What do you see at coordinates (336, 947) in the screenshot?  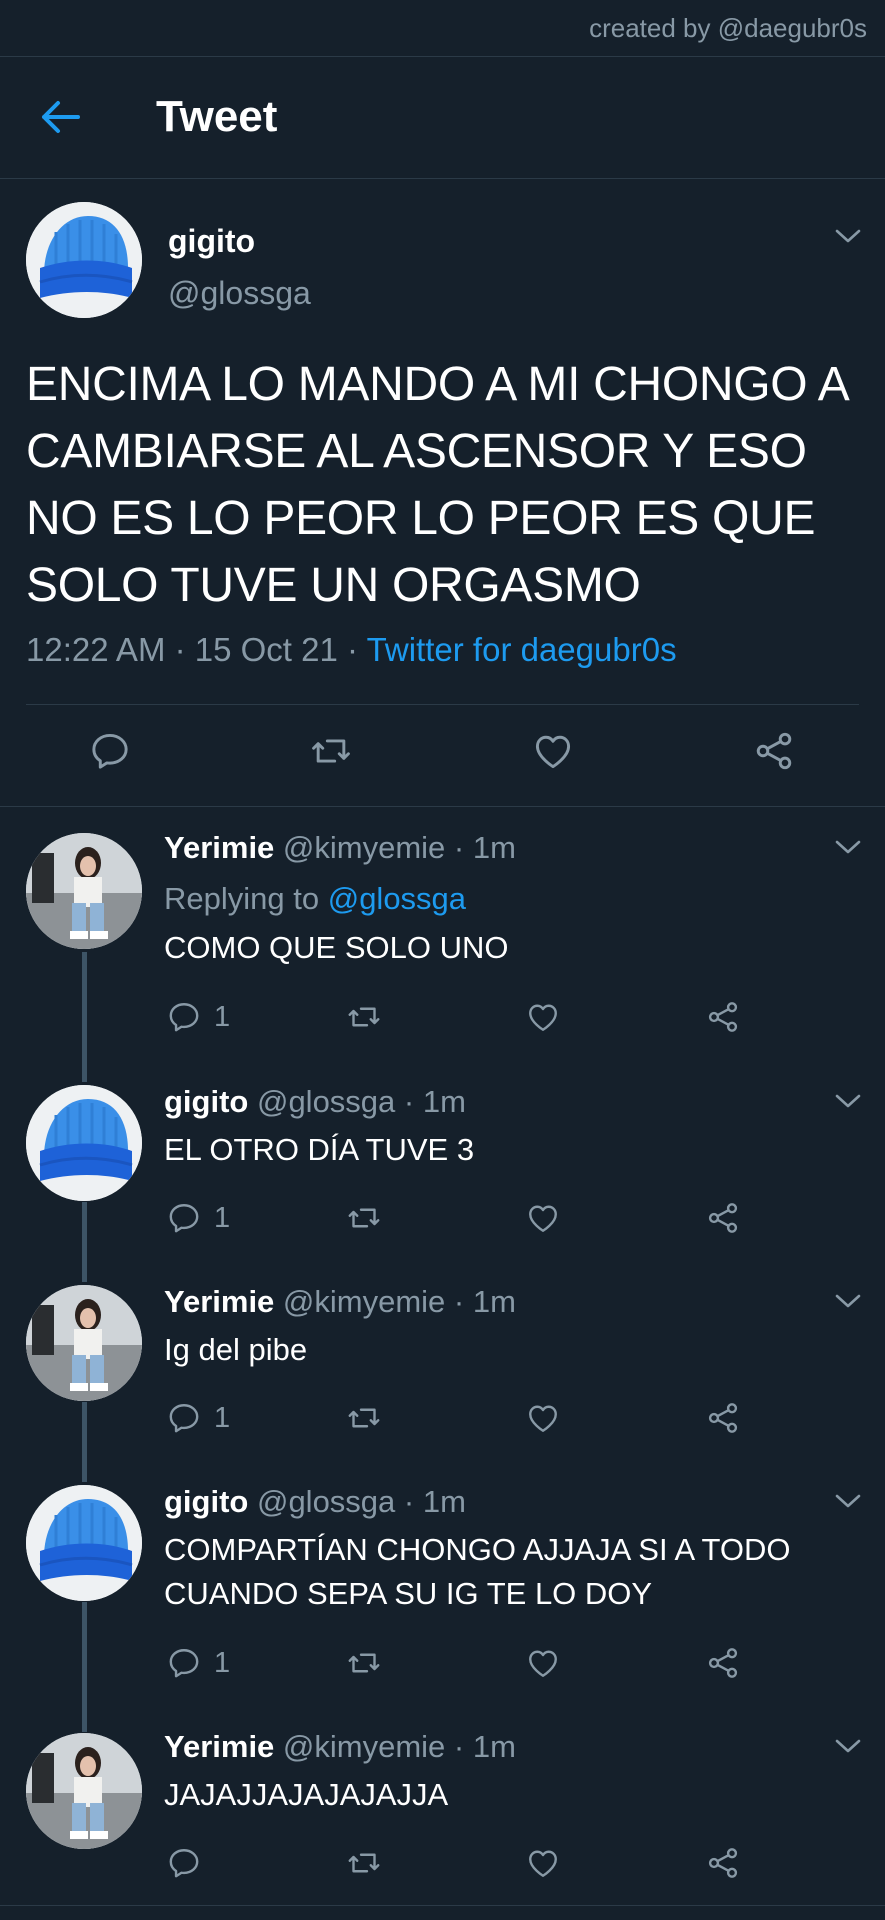 I see `reply-text: COMO QUE SOLO UNO` at bounding box center [336, 947].